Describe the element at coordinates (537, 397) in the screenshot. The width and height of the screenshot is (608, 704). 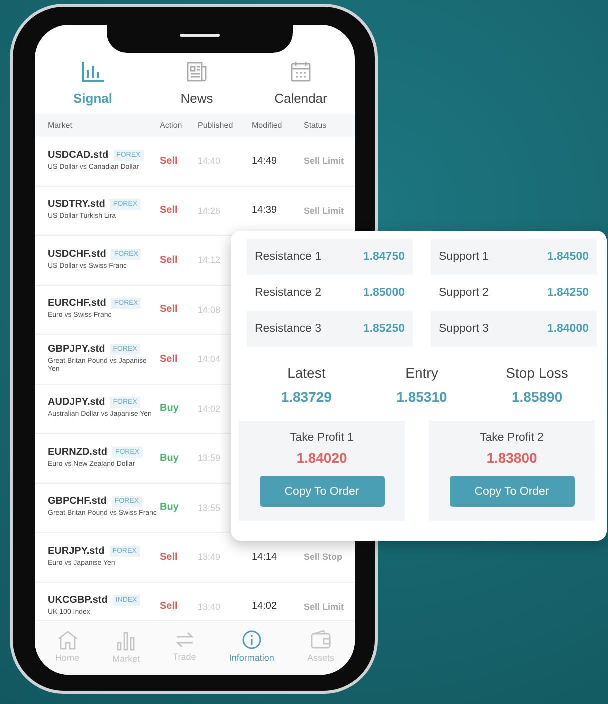
I see `price-value: 1.85890` at that location.